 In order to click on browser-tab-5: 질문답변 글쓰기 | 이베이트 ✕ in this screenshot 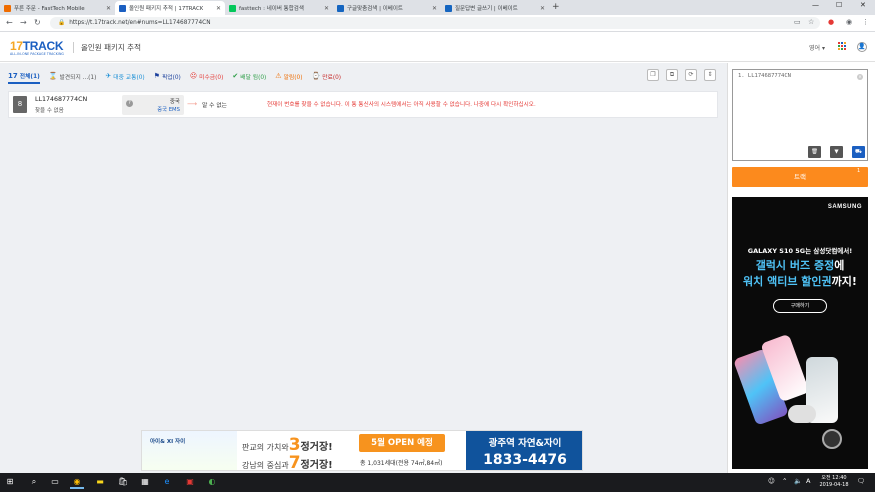, I will do `click(495, 8)`.